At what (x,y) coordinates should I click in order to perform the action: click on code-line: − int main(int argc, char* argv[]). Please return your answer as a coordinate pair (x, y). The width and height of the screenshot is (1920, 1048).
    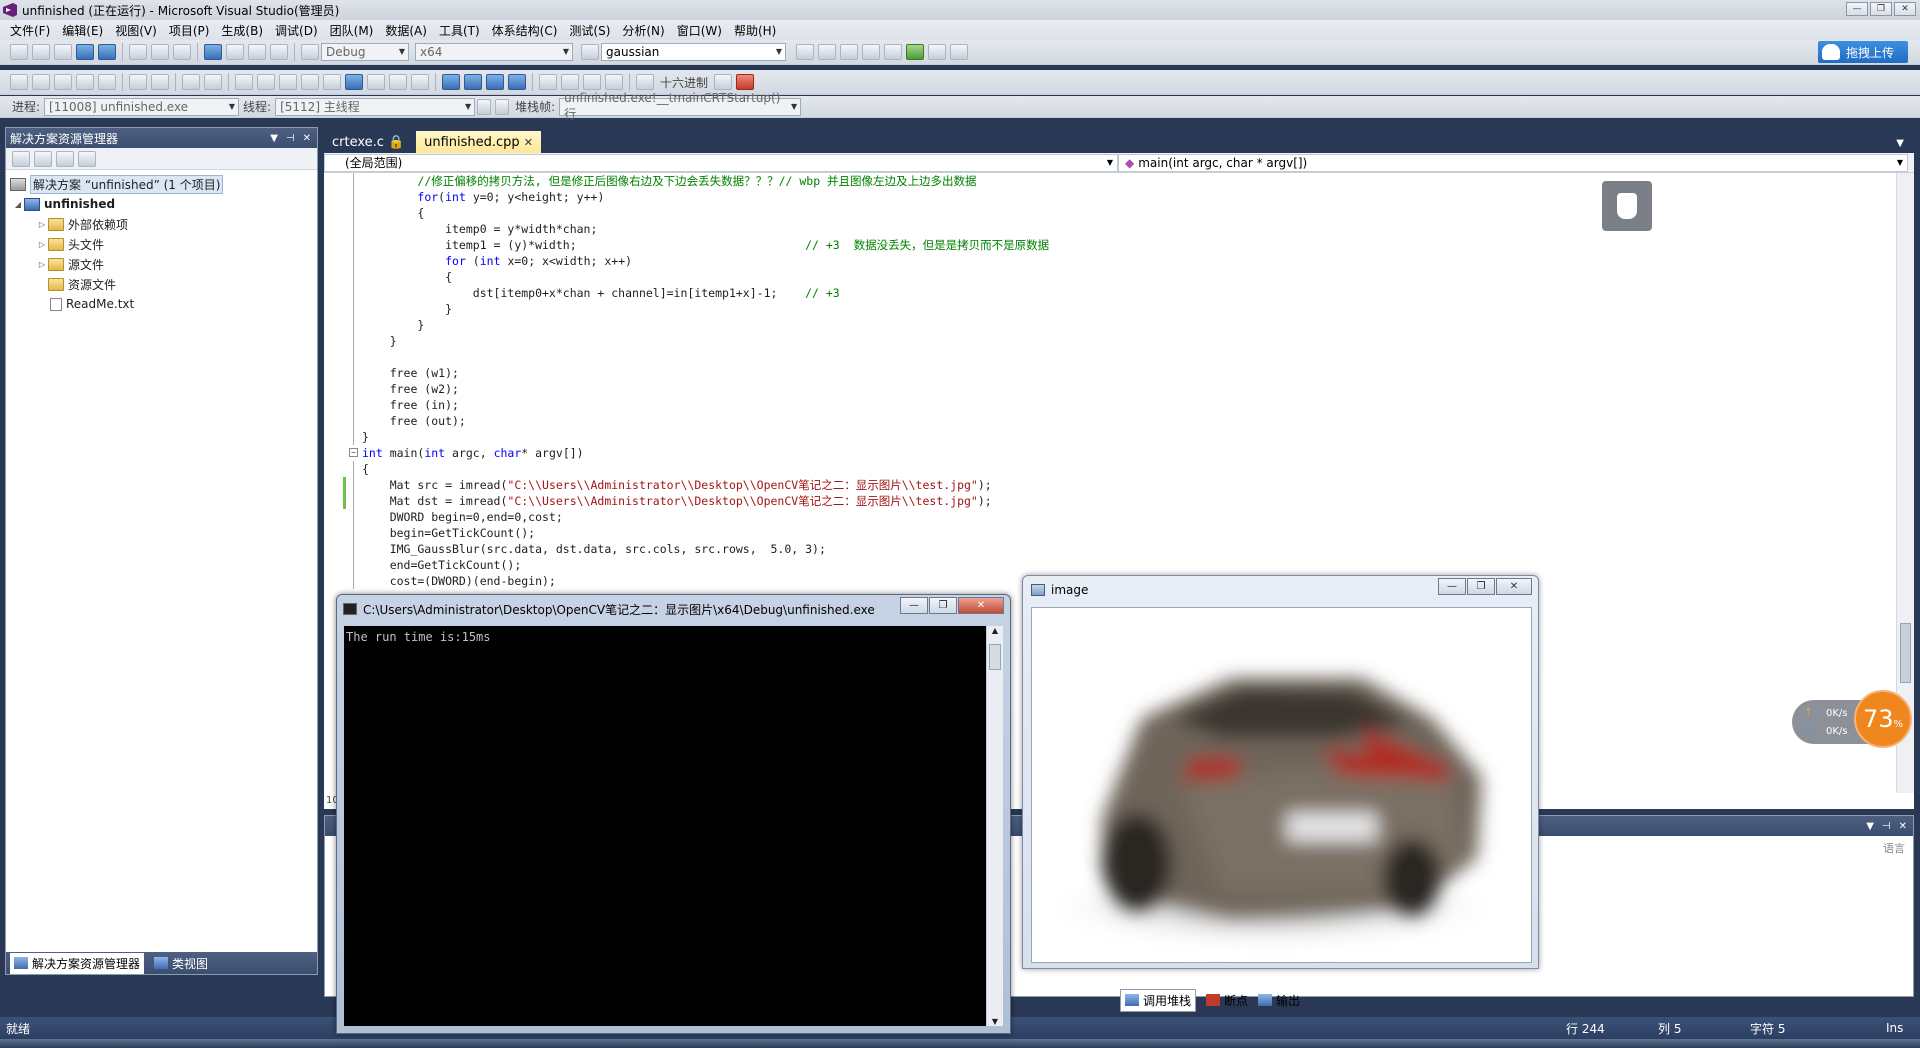
    Looking at the image, I should click on (1109, 453).